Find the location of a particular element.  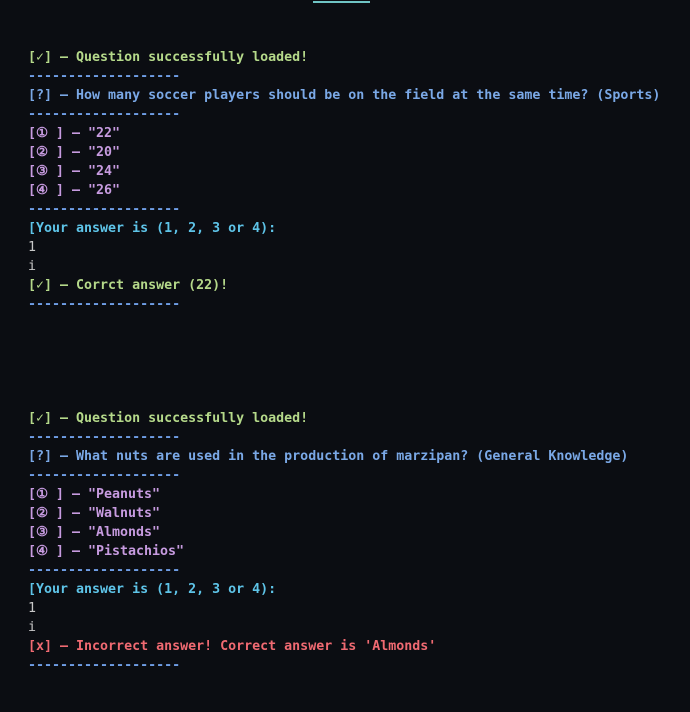

option-line-3: [③ ] – "24" is located at coordinates (74, 171).